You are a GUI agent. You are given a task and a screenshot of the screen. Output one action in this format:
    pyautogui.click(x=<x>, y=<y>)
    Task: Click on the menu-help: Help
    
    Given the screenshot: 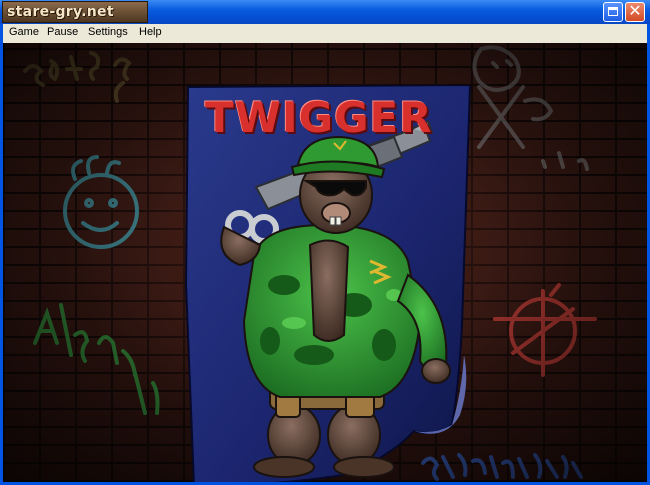 What is the action you would take?
    pyautogui.click(x=150, y=32)
    